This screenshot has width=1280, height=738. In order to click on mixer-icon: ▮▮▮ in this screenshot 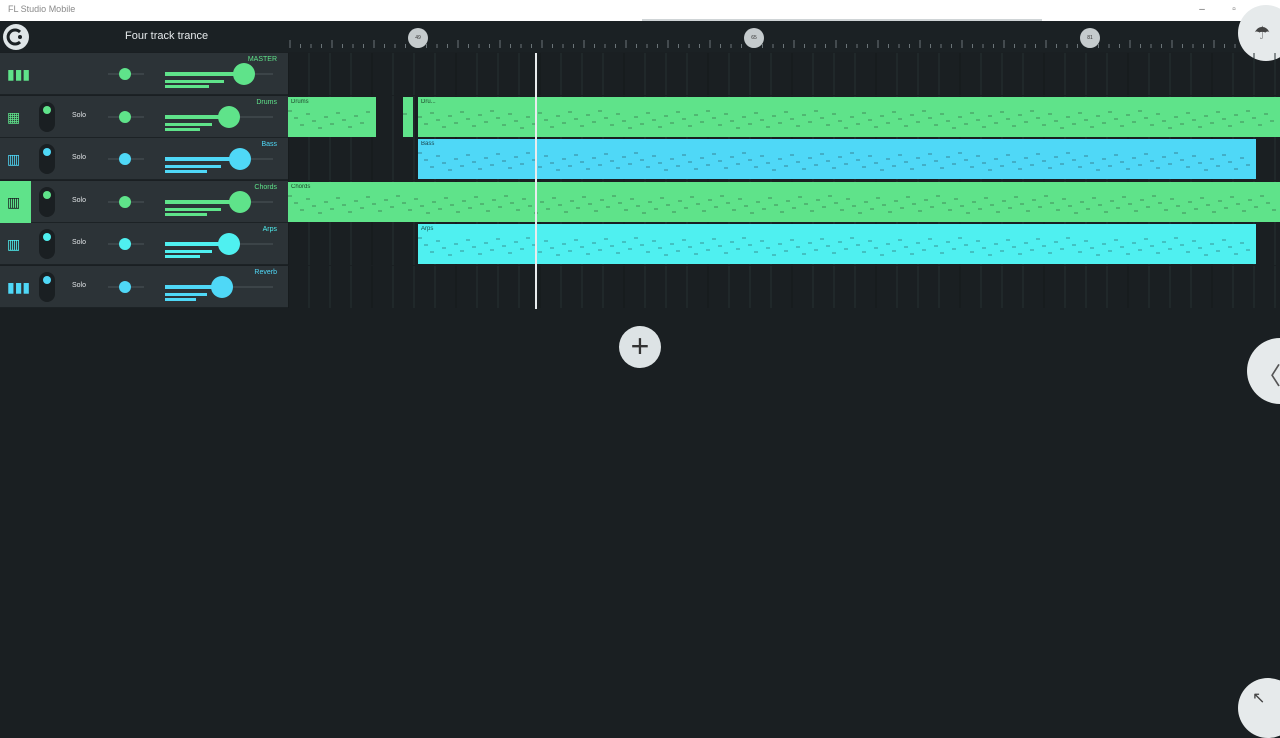, I will do `click(19, 74)`.